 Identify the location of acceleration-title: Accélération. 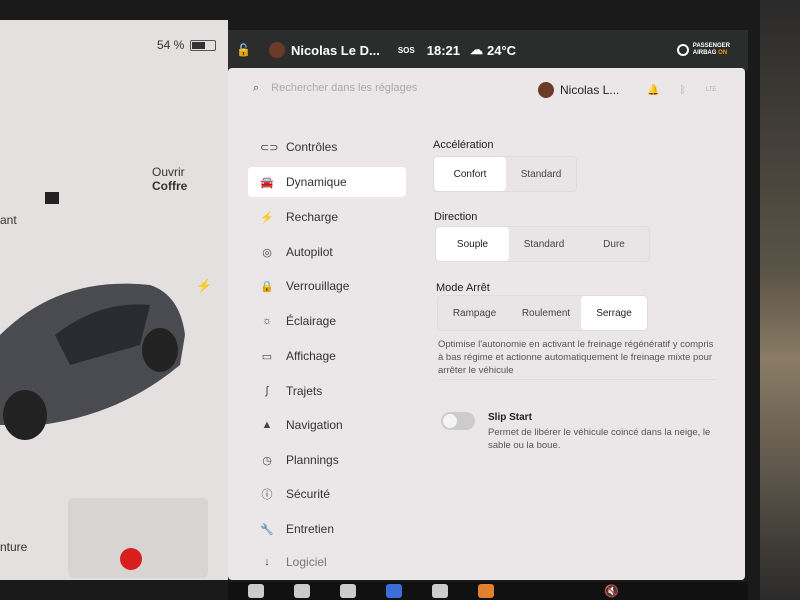
(463, 145).